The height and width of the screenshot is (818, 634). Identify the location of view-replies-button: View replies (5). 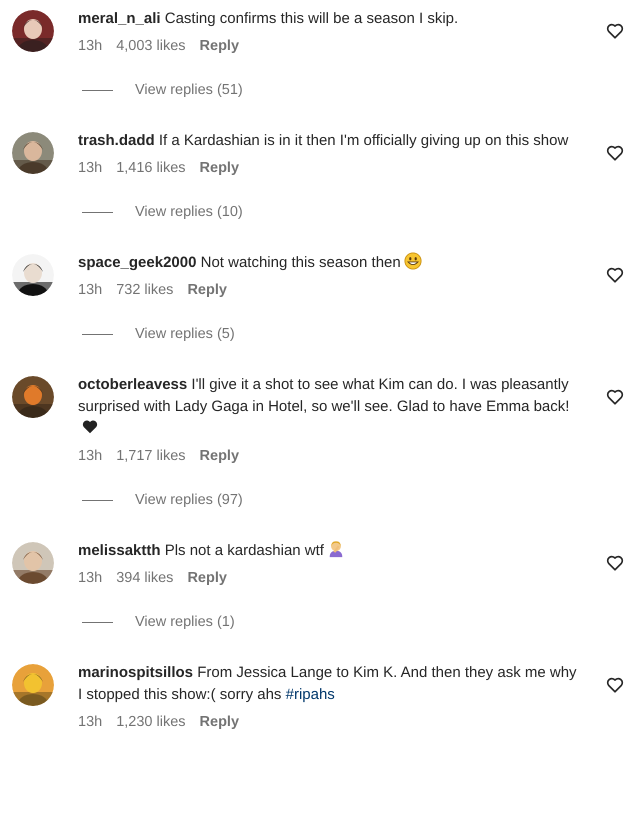
(185, 334).